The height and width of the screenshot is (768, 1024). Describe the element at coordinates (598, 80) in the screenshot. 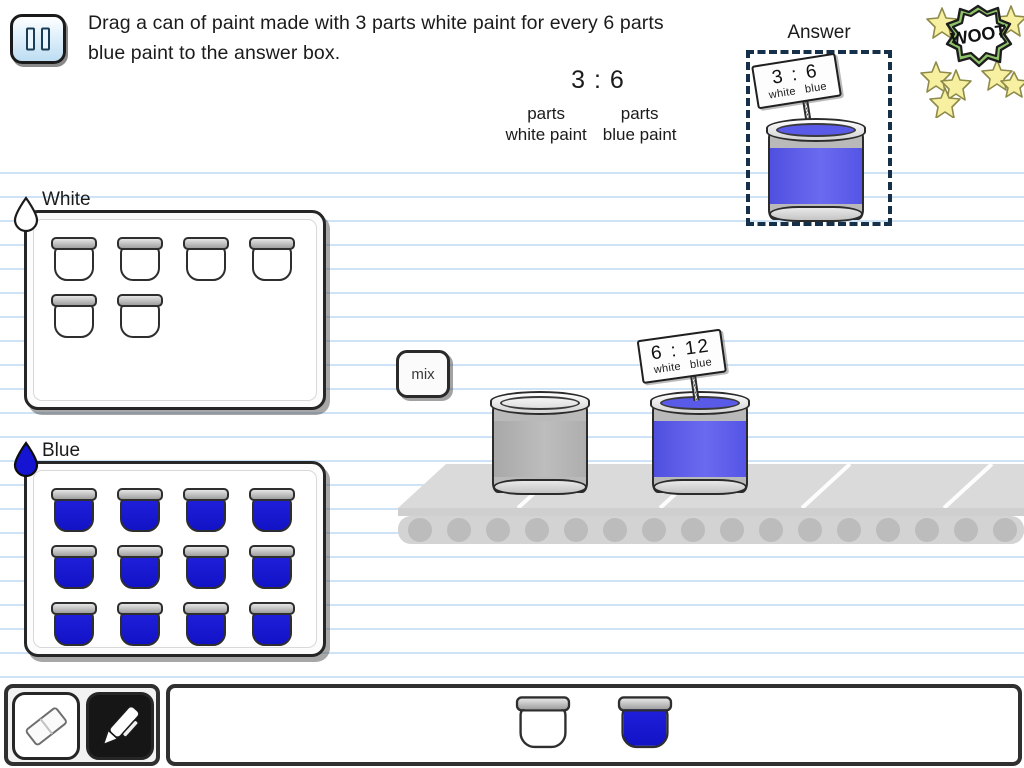

I see `ratio-value: 3 : 6` at that location.